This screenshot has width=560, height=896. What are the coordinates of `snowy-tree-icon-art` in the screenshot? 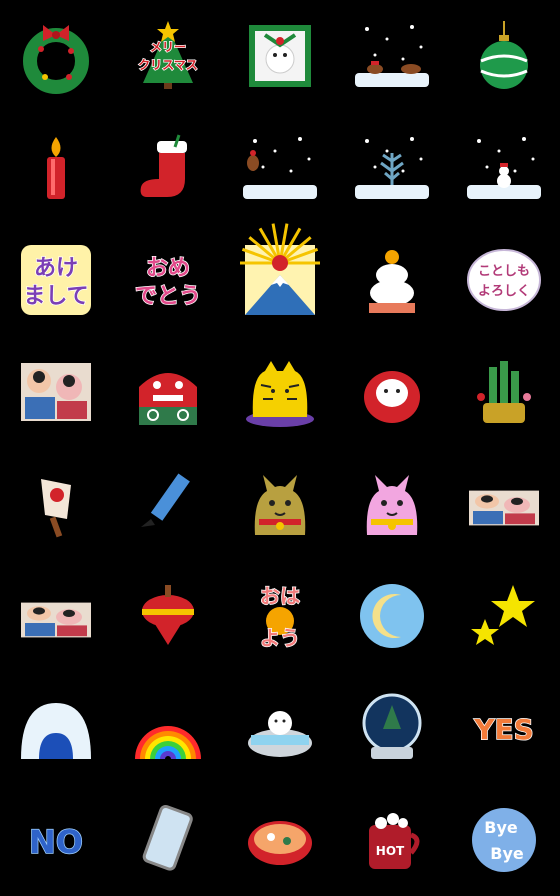 It's located at (392, 168).